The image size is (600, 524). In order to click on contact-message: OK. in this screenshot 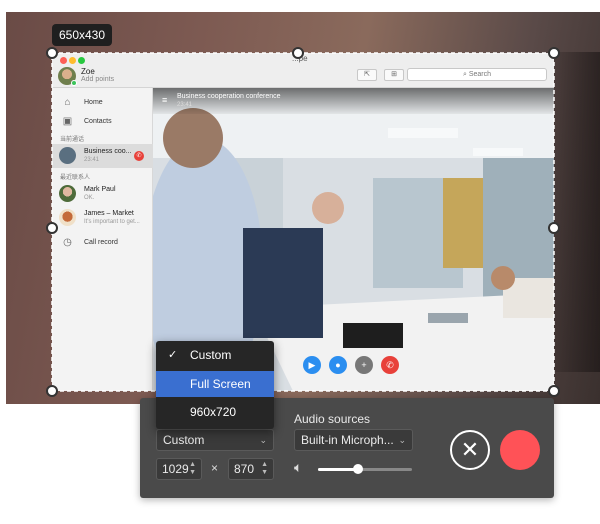, I will do `click(89, 198)`.